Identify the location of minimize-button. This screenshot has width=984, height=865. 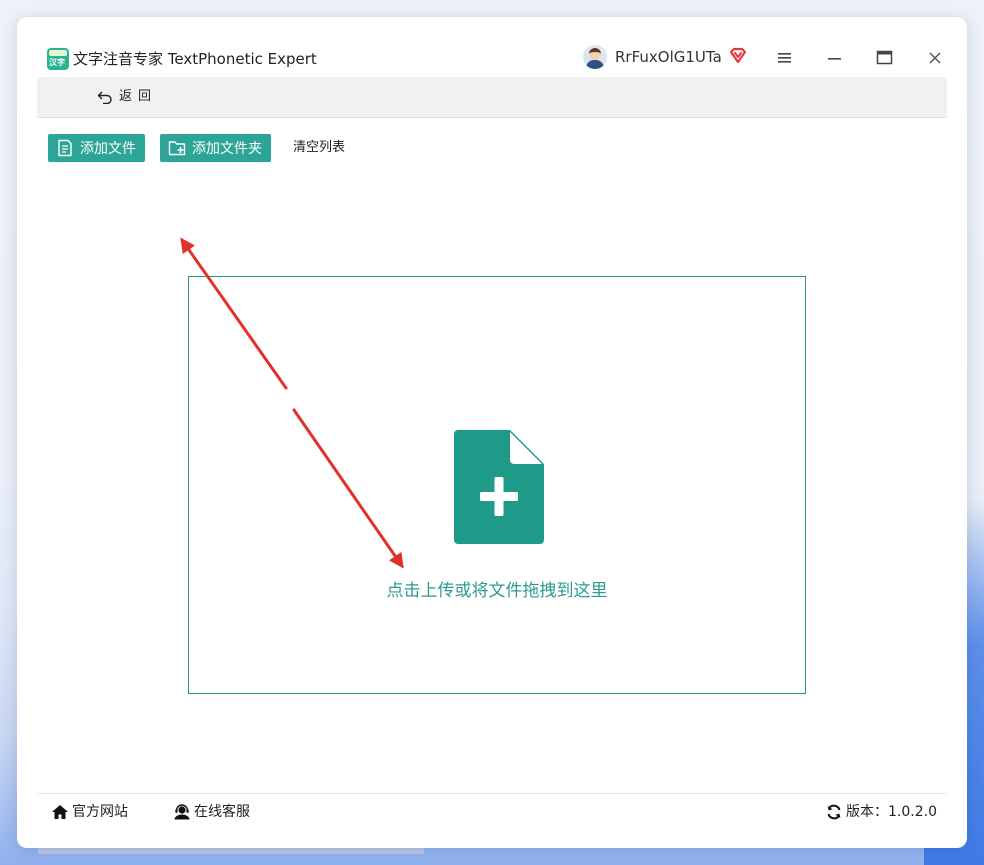
(835, 58).